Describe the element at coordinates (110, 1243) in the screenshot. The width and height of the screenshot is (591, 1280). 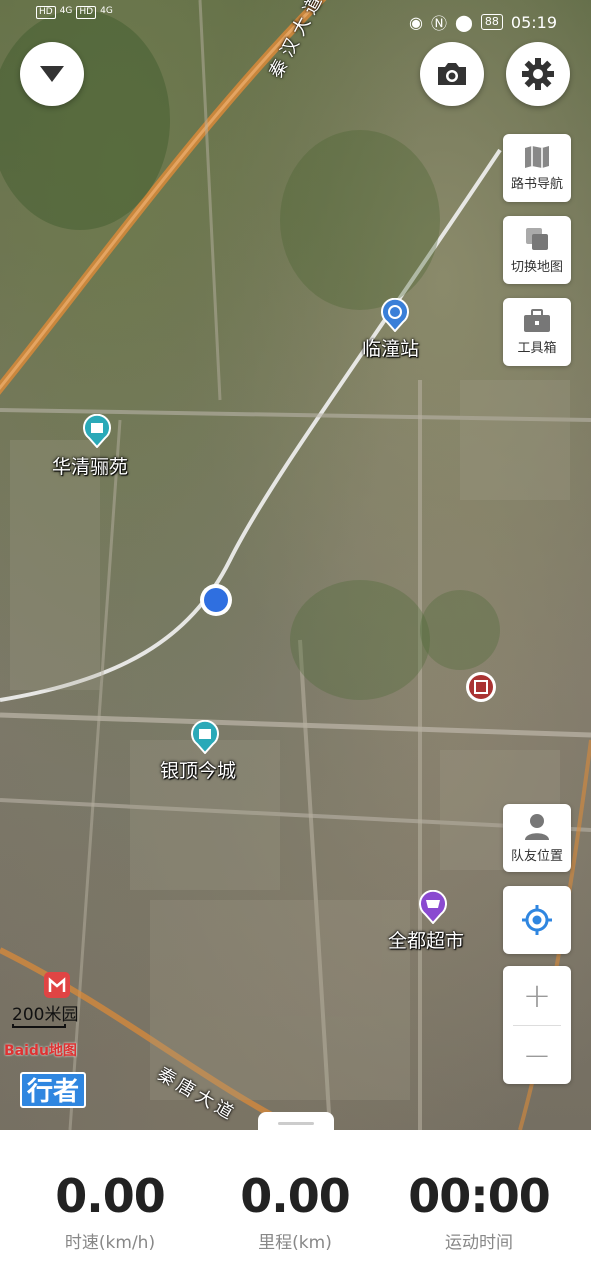
I see `speed-label: 时速(km/h)` at that location.